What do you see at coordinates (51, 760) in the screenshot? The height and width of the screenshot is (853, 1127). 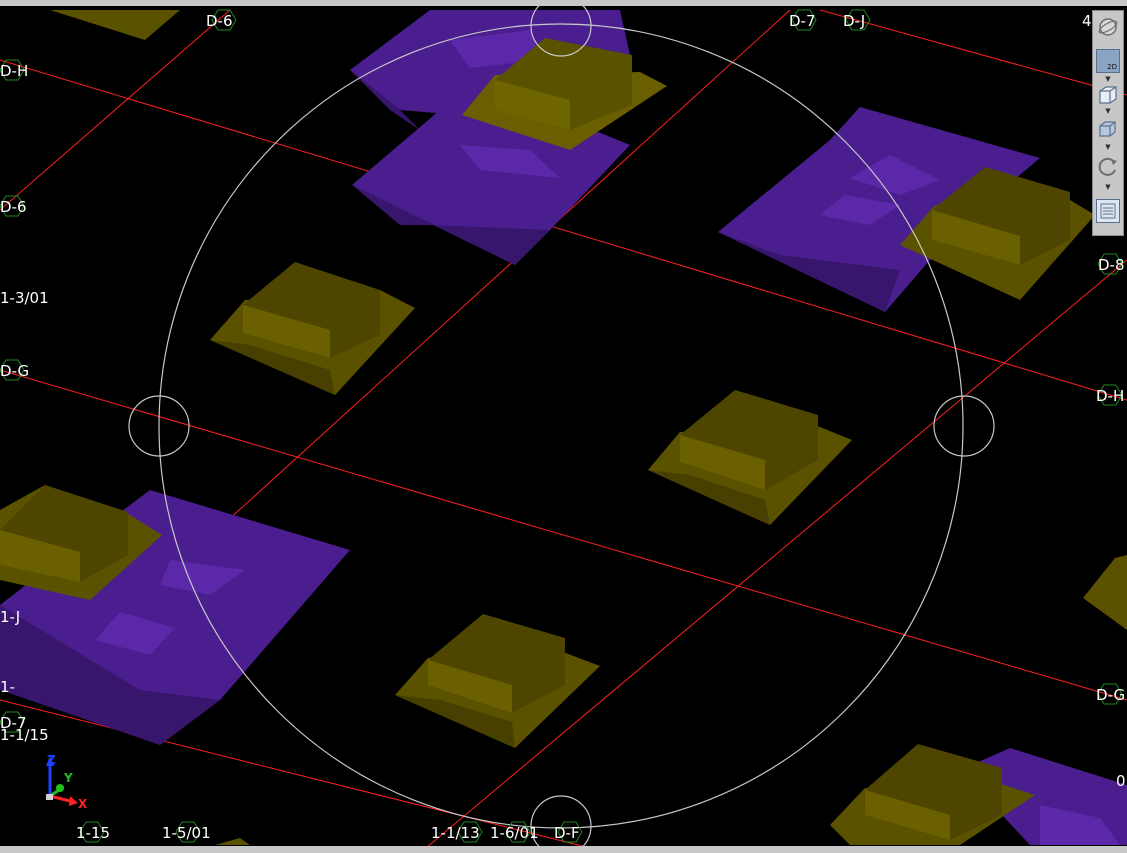 I see `z-axis-label: Z` at bounding box center [51, 760].